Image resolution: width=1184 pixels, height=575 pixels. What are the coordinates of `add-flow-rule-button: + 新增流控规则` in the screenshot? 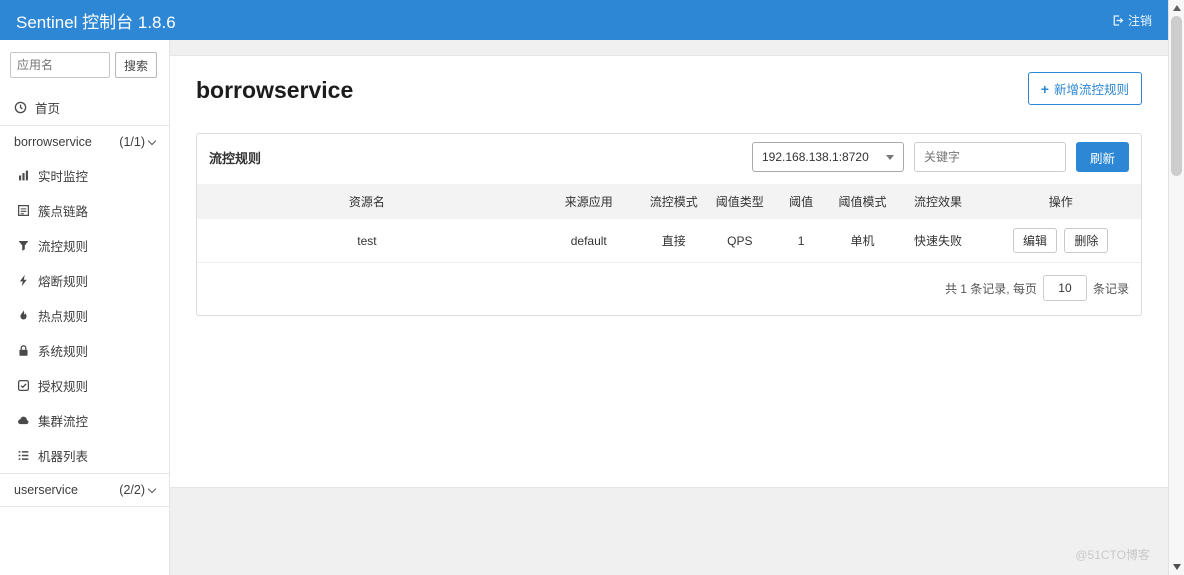 It's located at (1084, 88).